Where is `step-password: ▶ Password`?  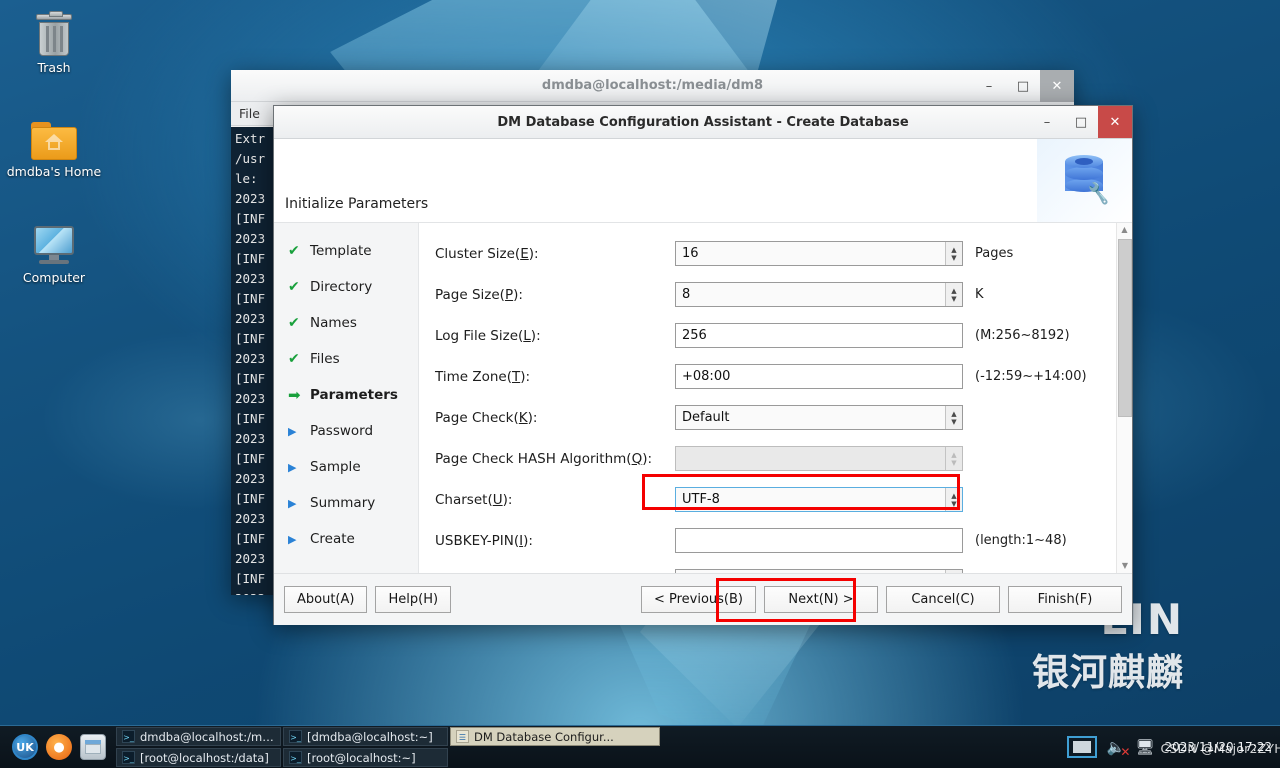 step-password: ▶ Password is located at coordinates (353, 431).